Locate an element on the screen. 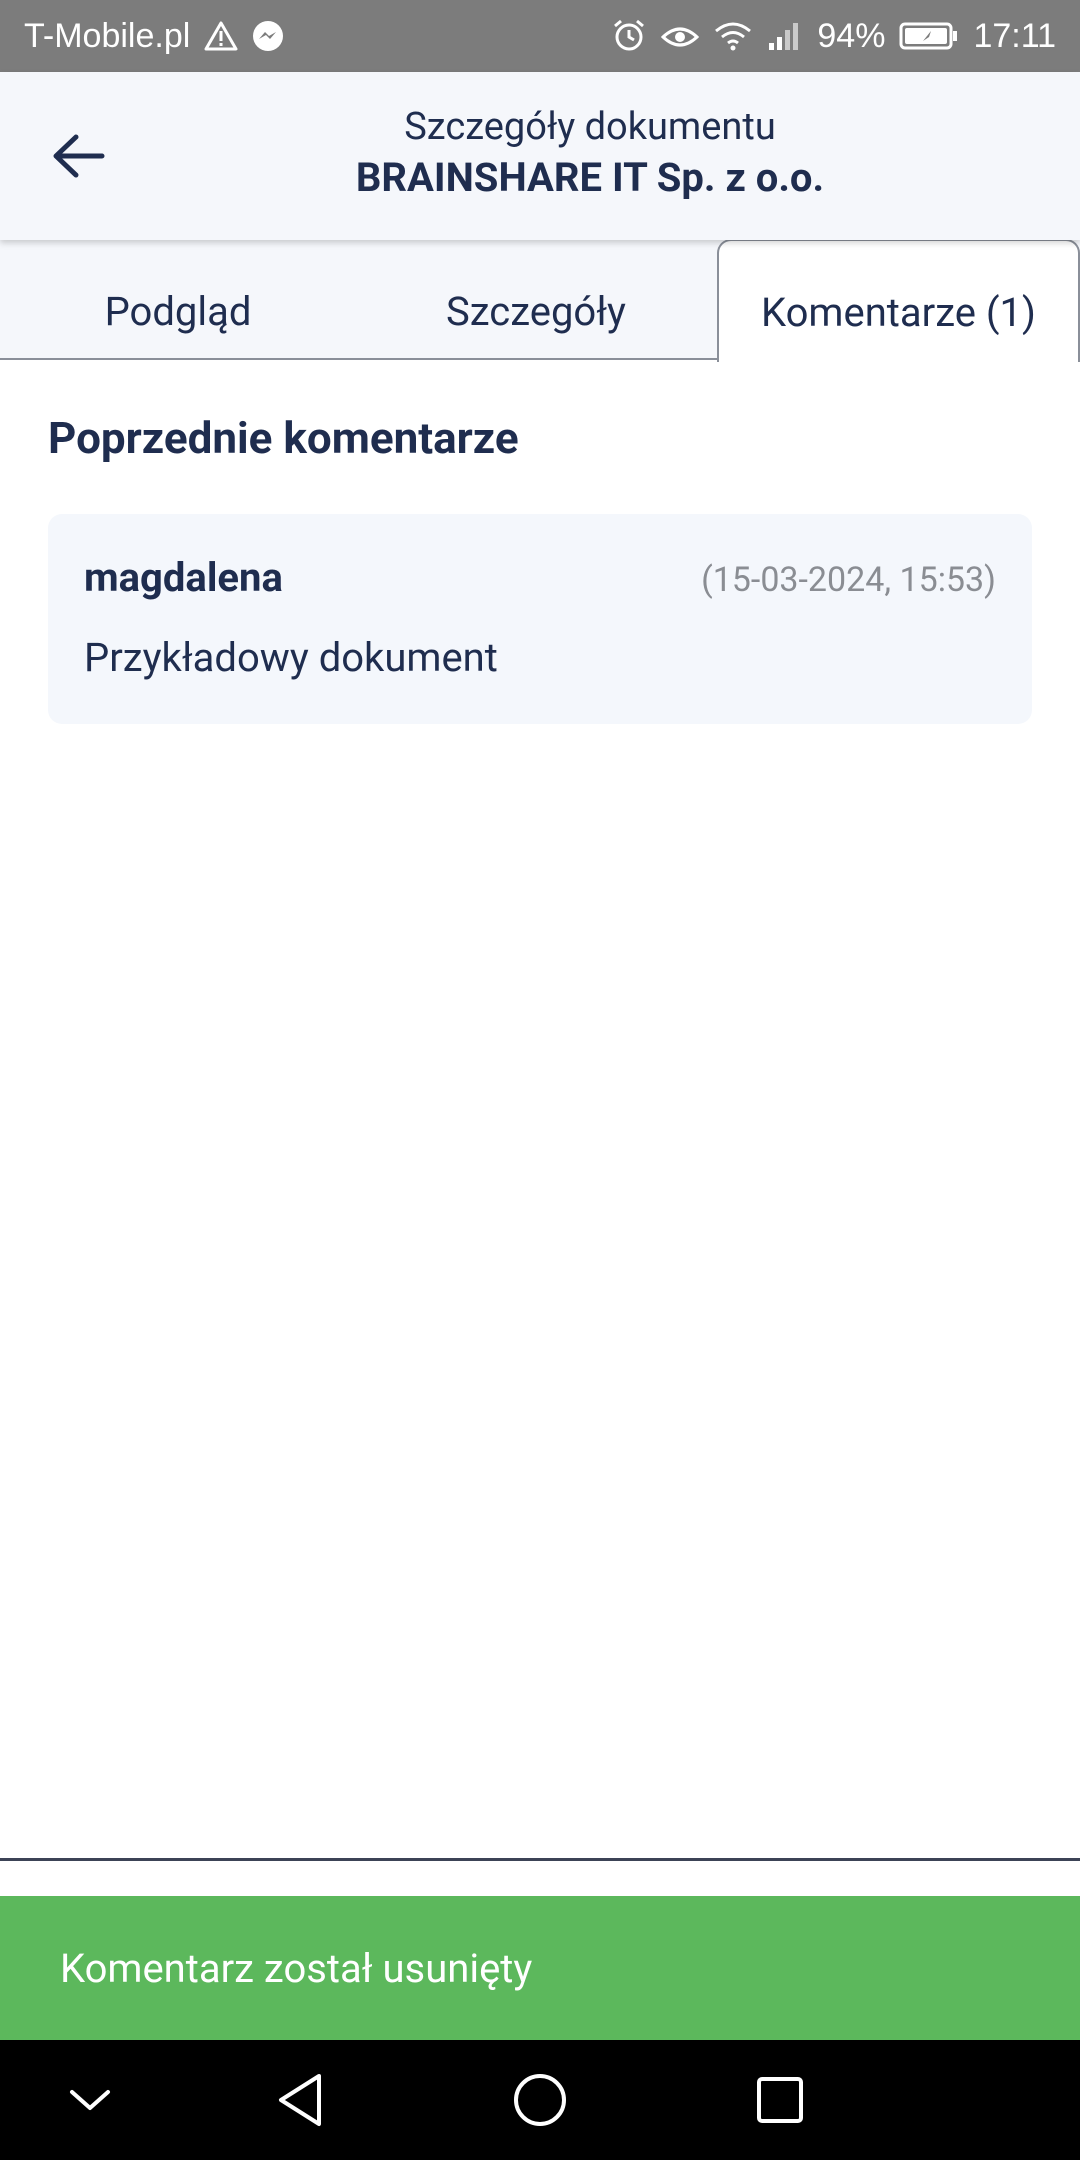 This screenshot has width=1080, height=2160. wifi-icon is located at coordinates (733, 36).